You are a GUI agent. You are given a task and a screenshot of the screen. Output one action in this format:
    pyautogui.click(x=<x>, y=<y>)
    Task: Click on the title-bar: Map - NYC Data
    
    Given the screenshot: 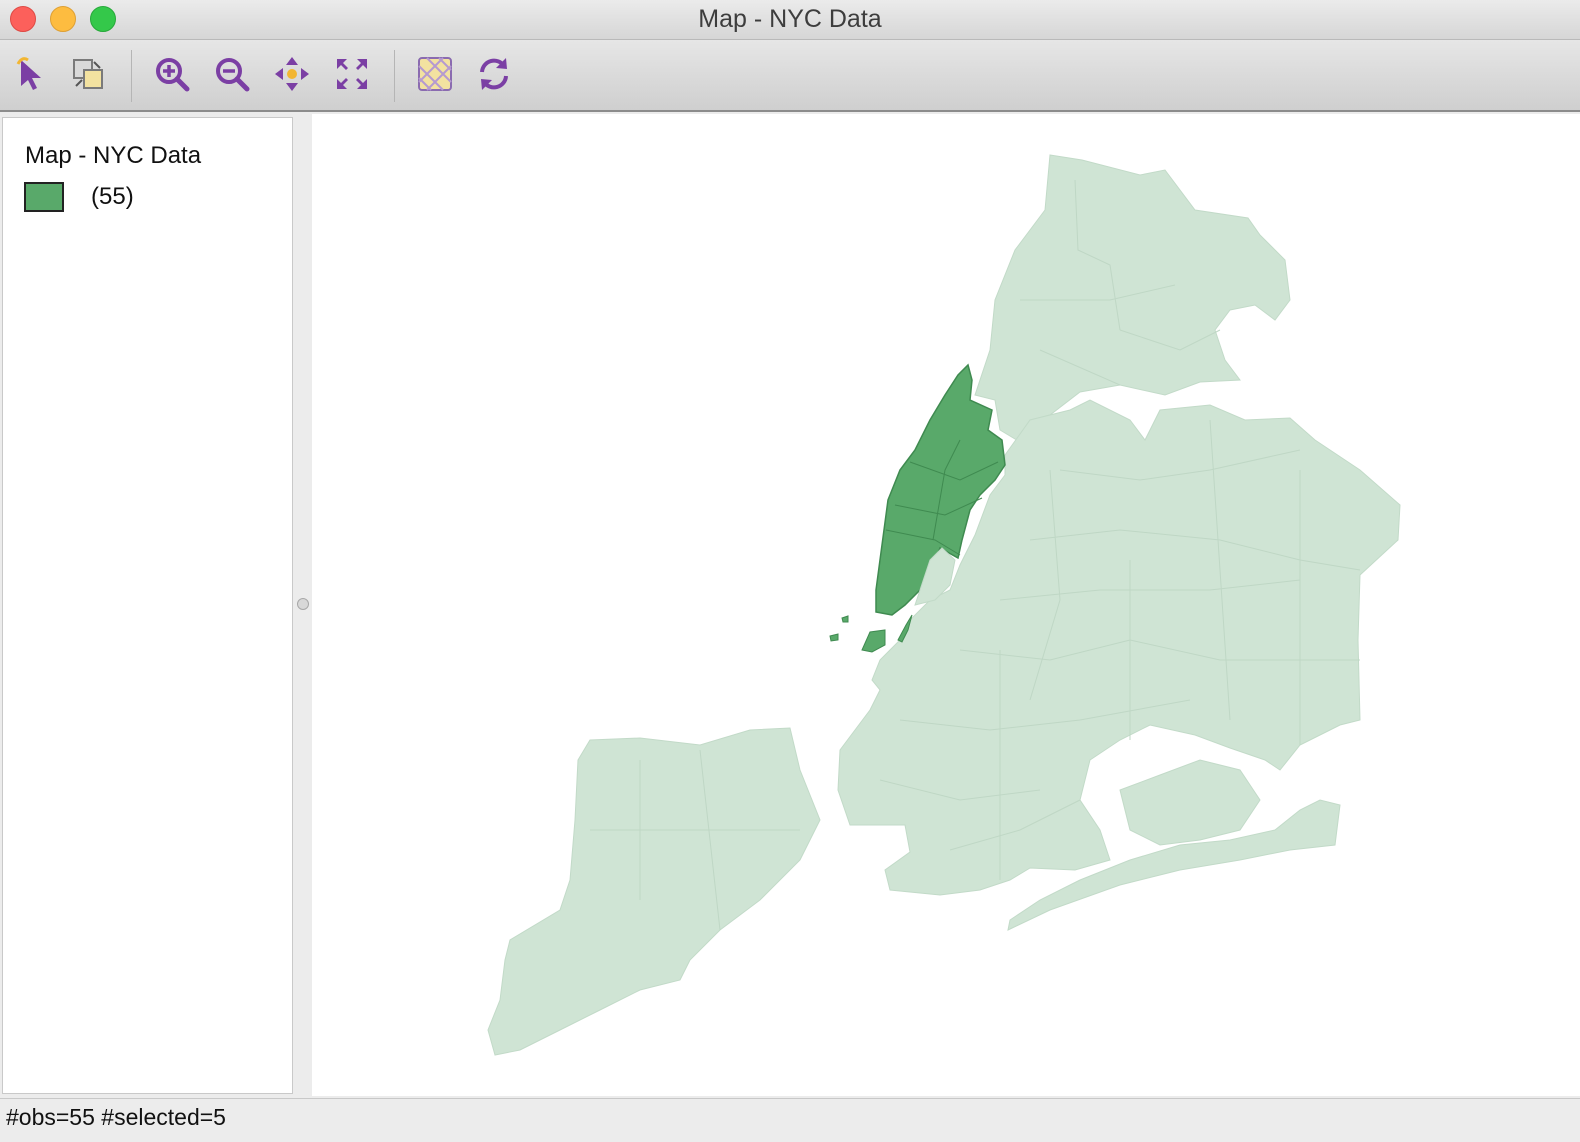 What is the action you would take?
    pyautogui.click(x=790, y=20)
    